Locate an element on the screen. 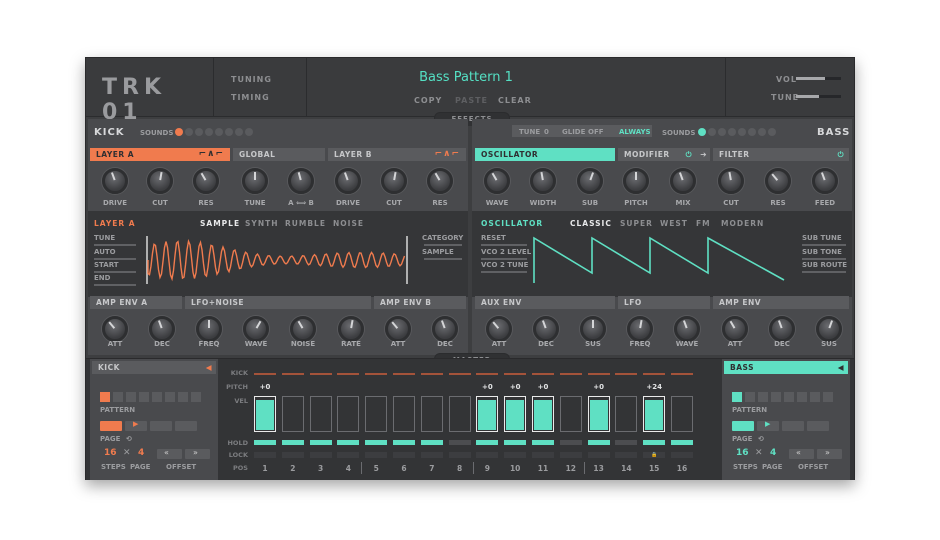  param-label: AUTO is located at coordinates (105, 252).